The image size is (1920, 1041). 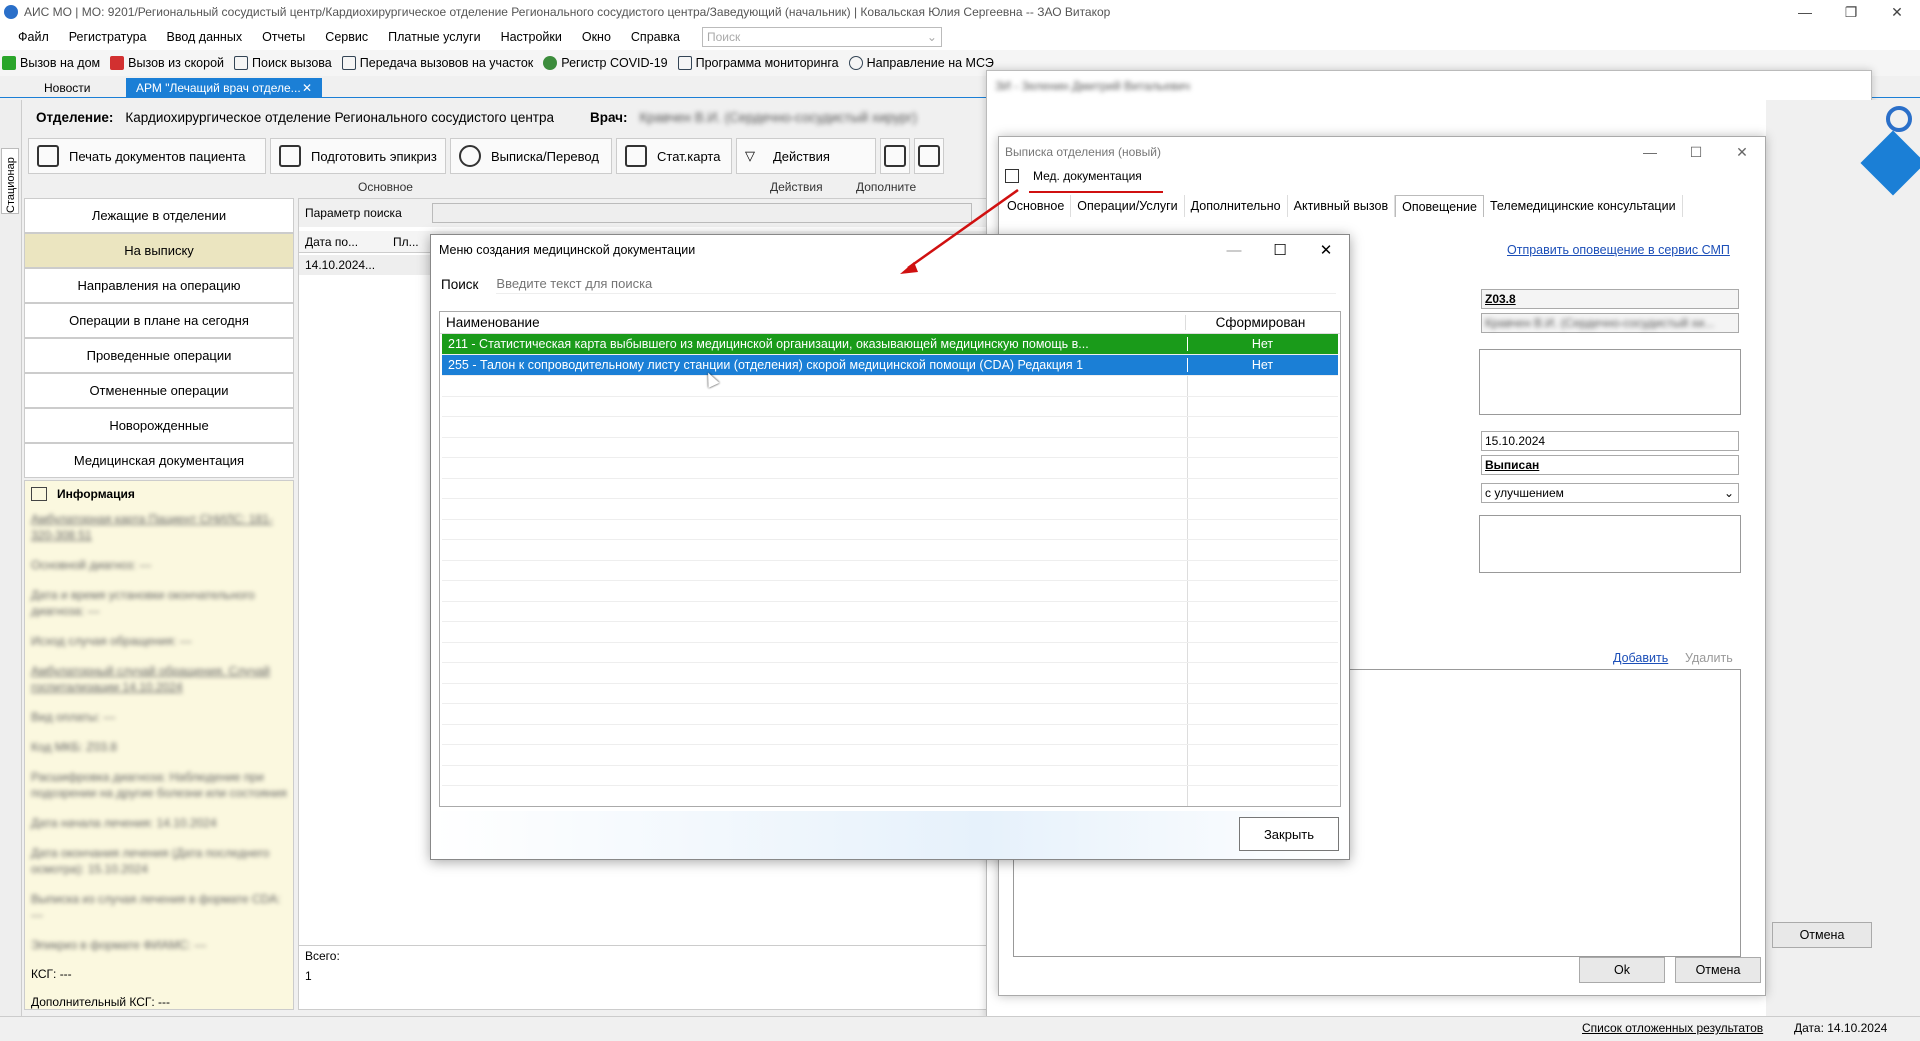 I want to click on menu-search-combo: Поиск ⌄, so click(x=821, y=37).